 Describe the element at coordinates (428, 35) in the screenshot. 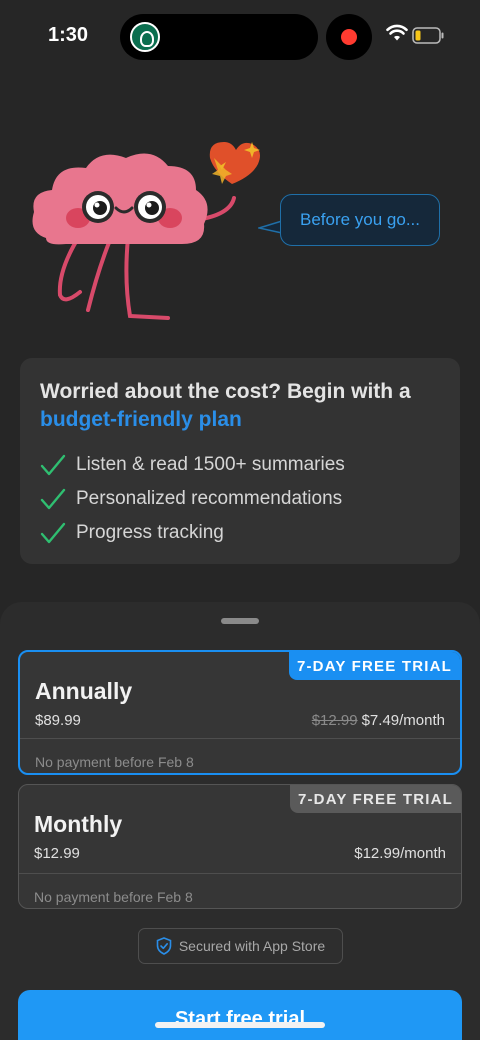

I see `battery-icon` at that location.